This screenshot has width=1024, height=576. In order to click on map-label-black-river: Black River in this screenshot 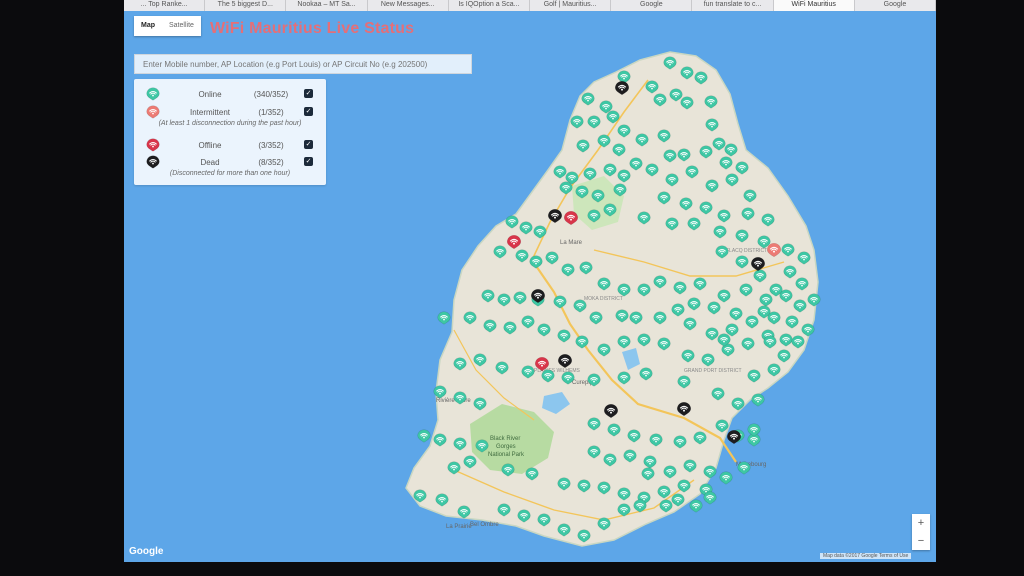, I will do `click(505, 439)`.